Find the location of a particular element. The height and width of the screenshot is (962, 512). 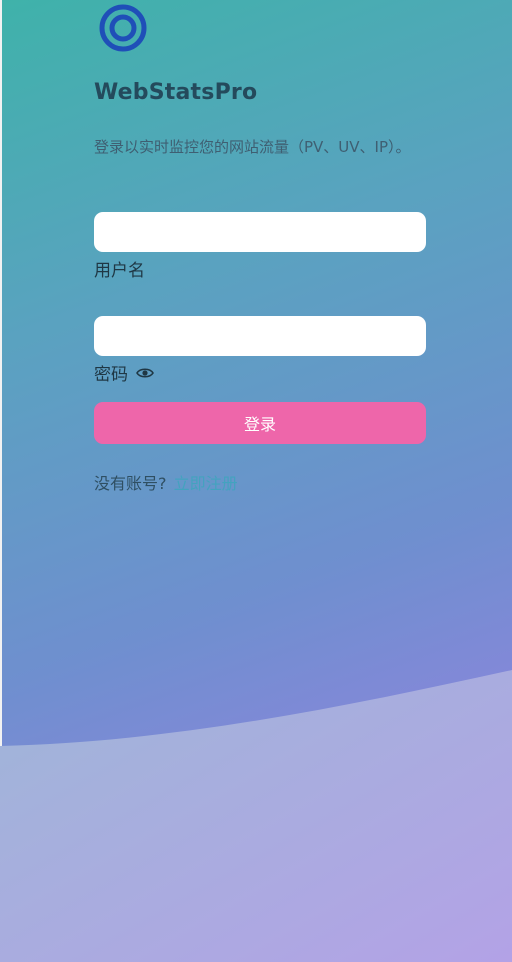

ring-logo-icon is located at coordinates (123, 28).